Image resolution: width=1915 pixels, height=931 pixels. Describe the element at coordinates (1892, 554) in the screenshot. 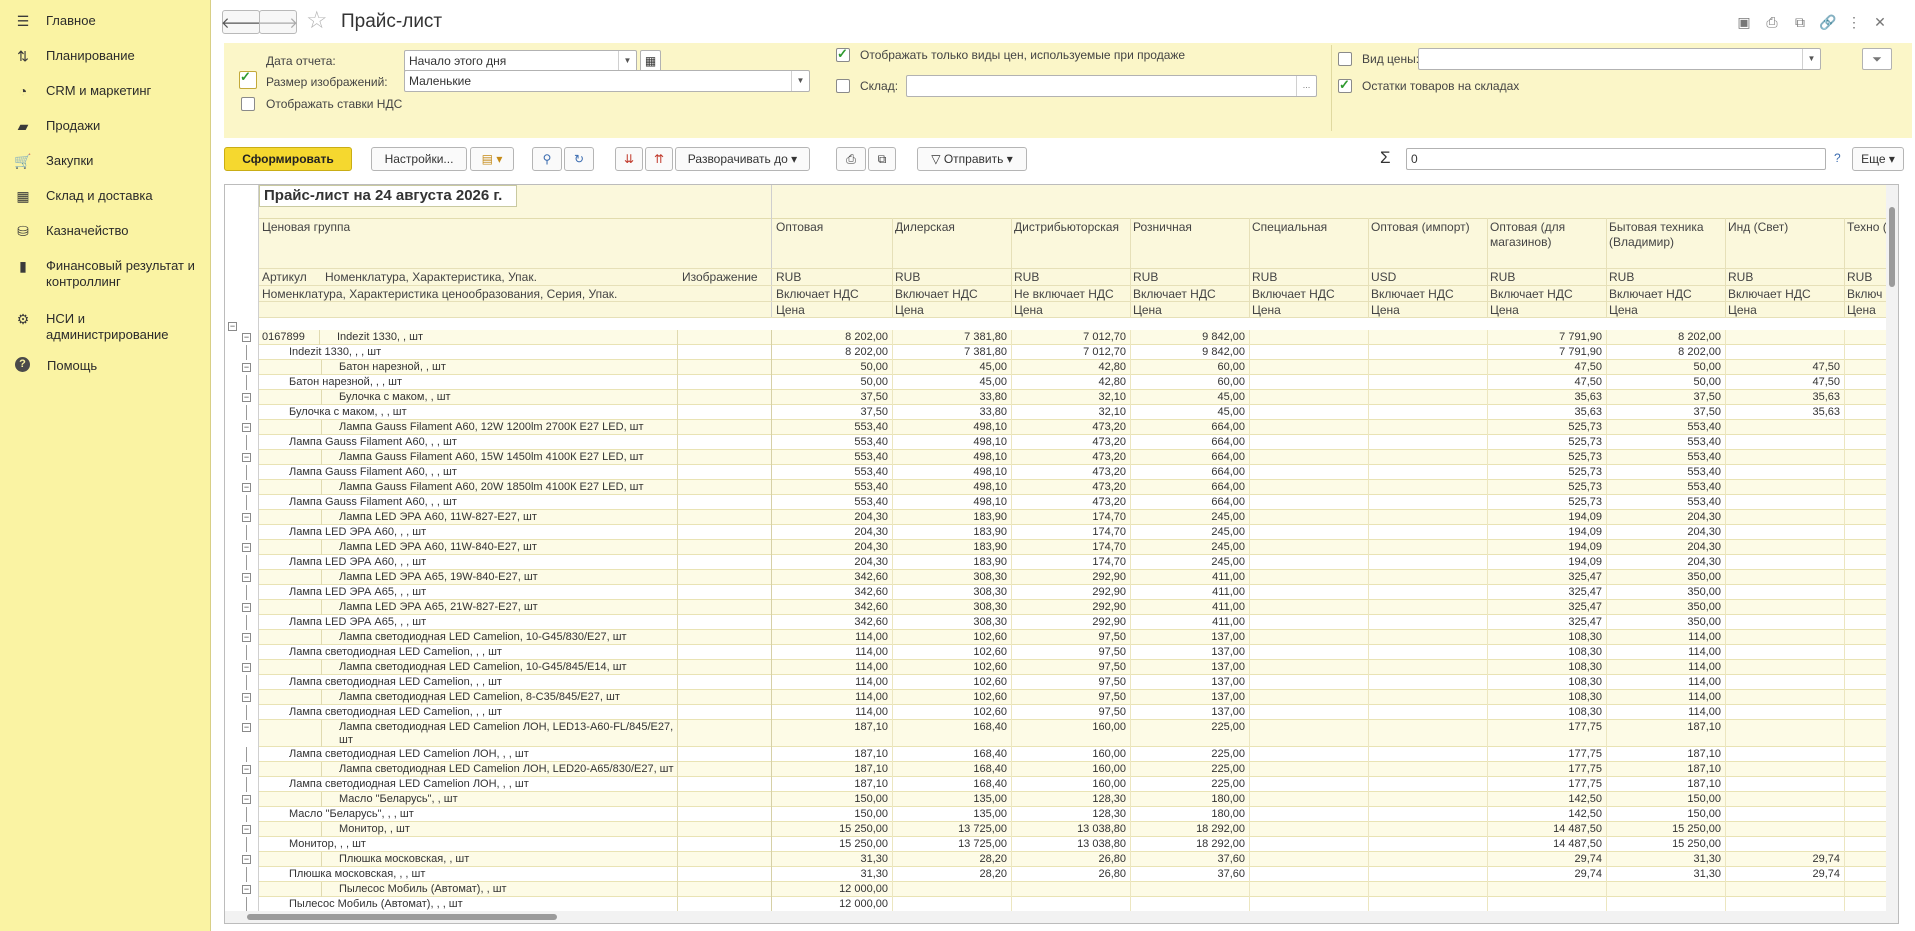

I see `vertical-scrollbar` at that location.